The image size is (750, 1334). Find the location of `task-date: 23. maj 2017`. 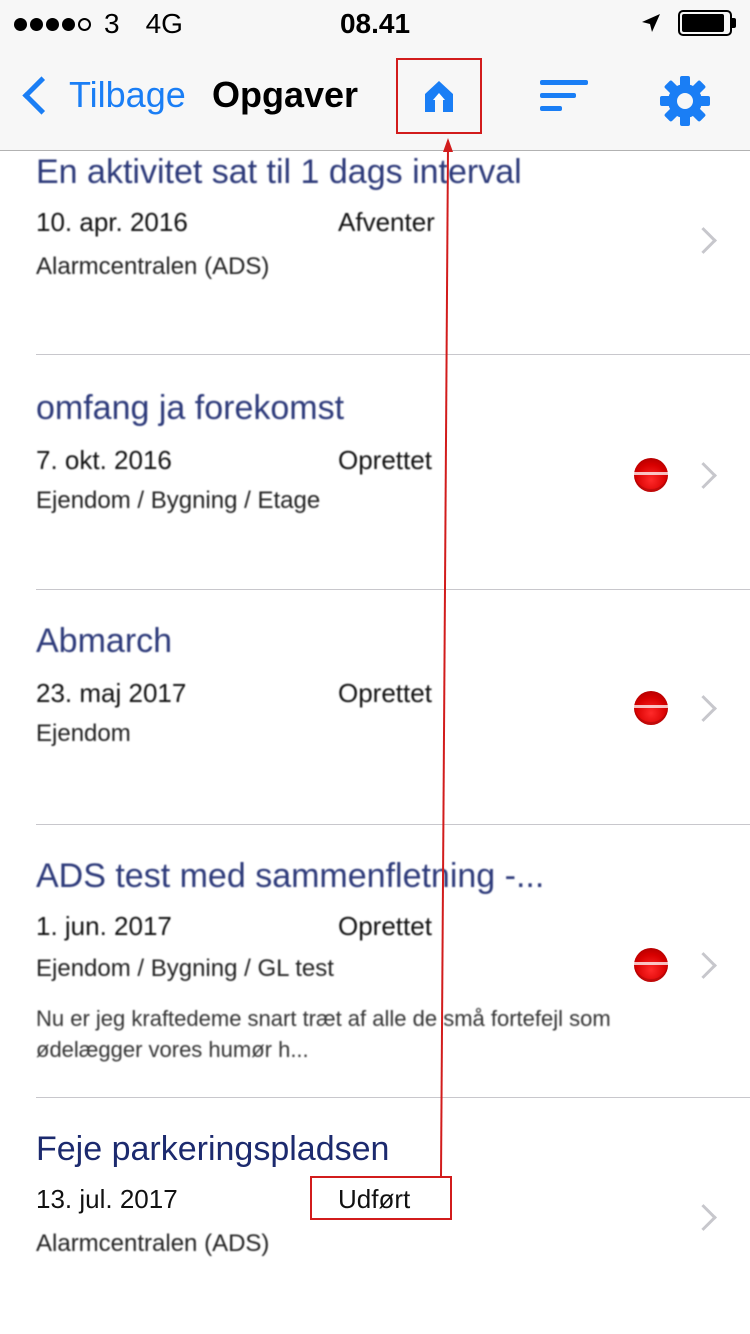

task-date: 23. maj 2017 is located at coordinates (111, 693).